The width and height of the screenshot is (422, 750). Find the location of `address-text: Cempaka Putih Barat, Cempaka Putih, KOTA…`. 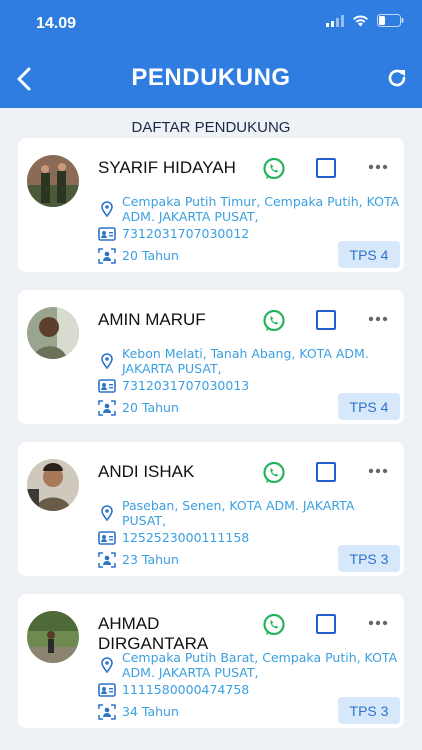

address-text: Cempaka Putih Barat, Cempaka Putih, KOTA… is located at coordinates (260, 665).